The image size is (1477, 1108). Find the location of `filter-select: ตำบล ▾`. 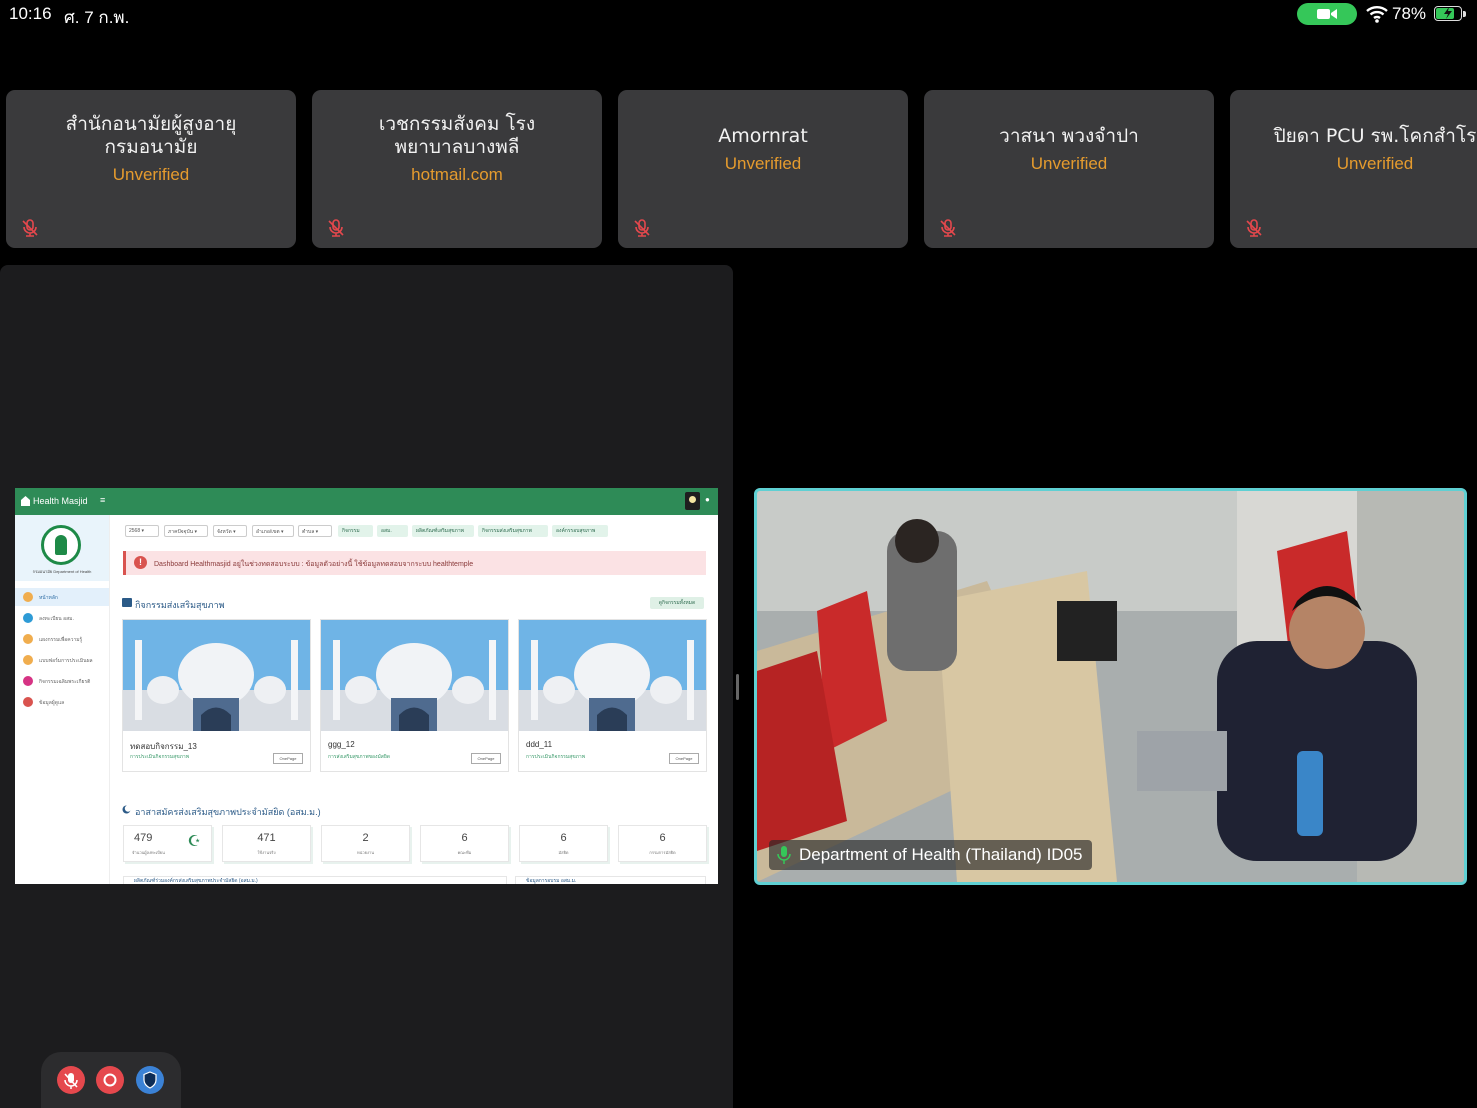

filter-select: ตำบล ▾ is located at coordinates (315, 531).